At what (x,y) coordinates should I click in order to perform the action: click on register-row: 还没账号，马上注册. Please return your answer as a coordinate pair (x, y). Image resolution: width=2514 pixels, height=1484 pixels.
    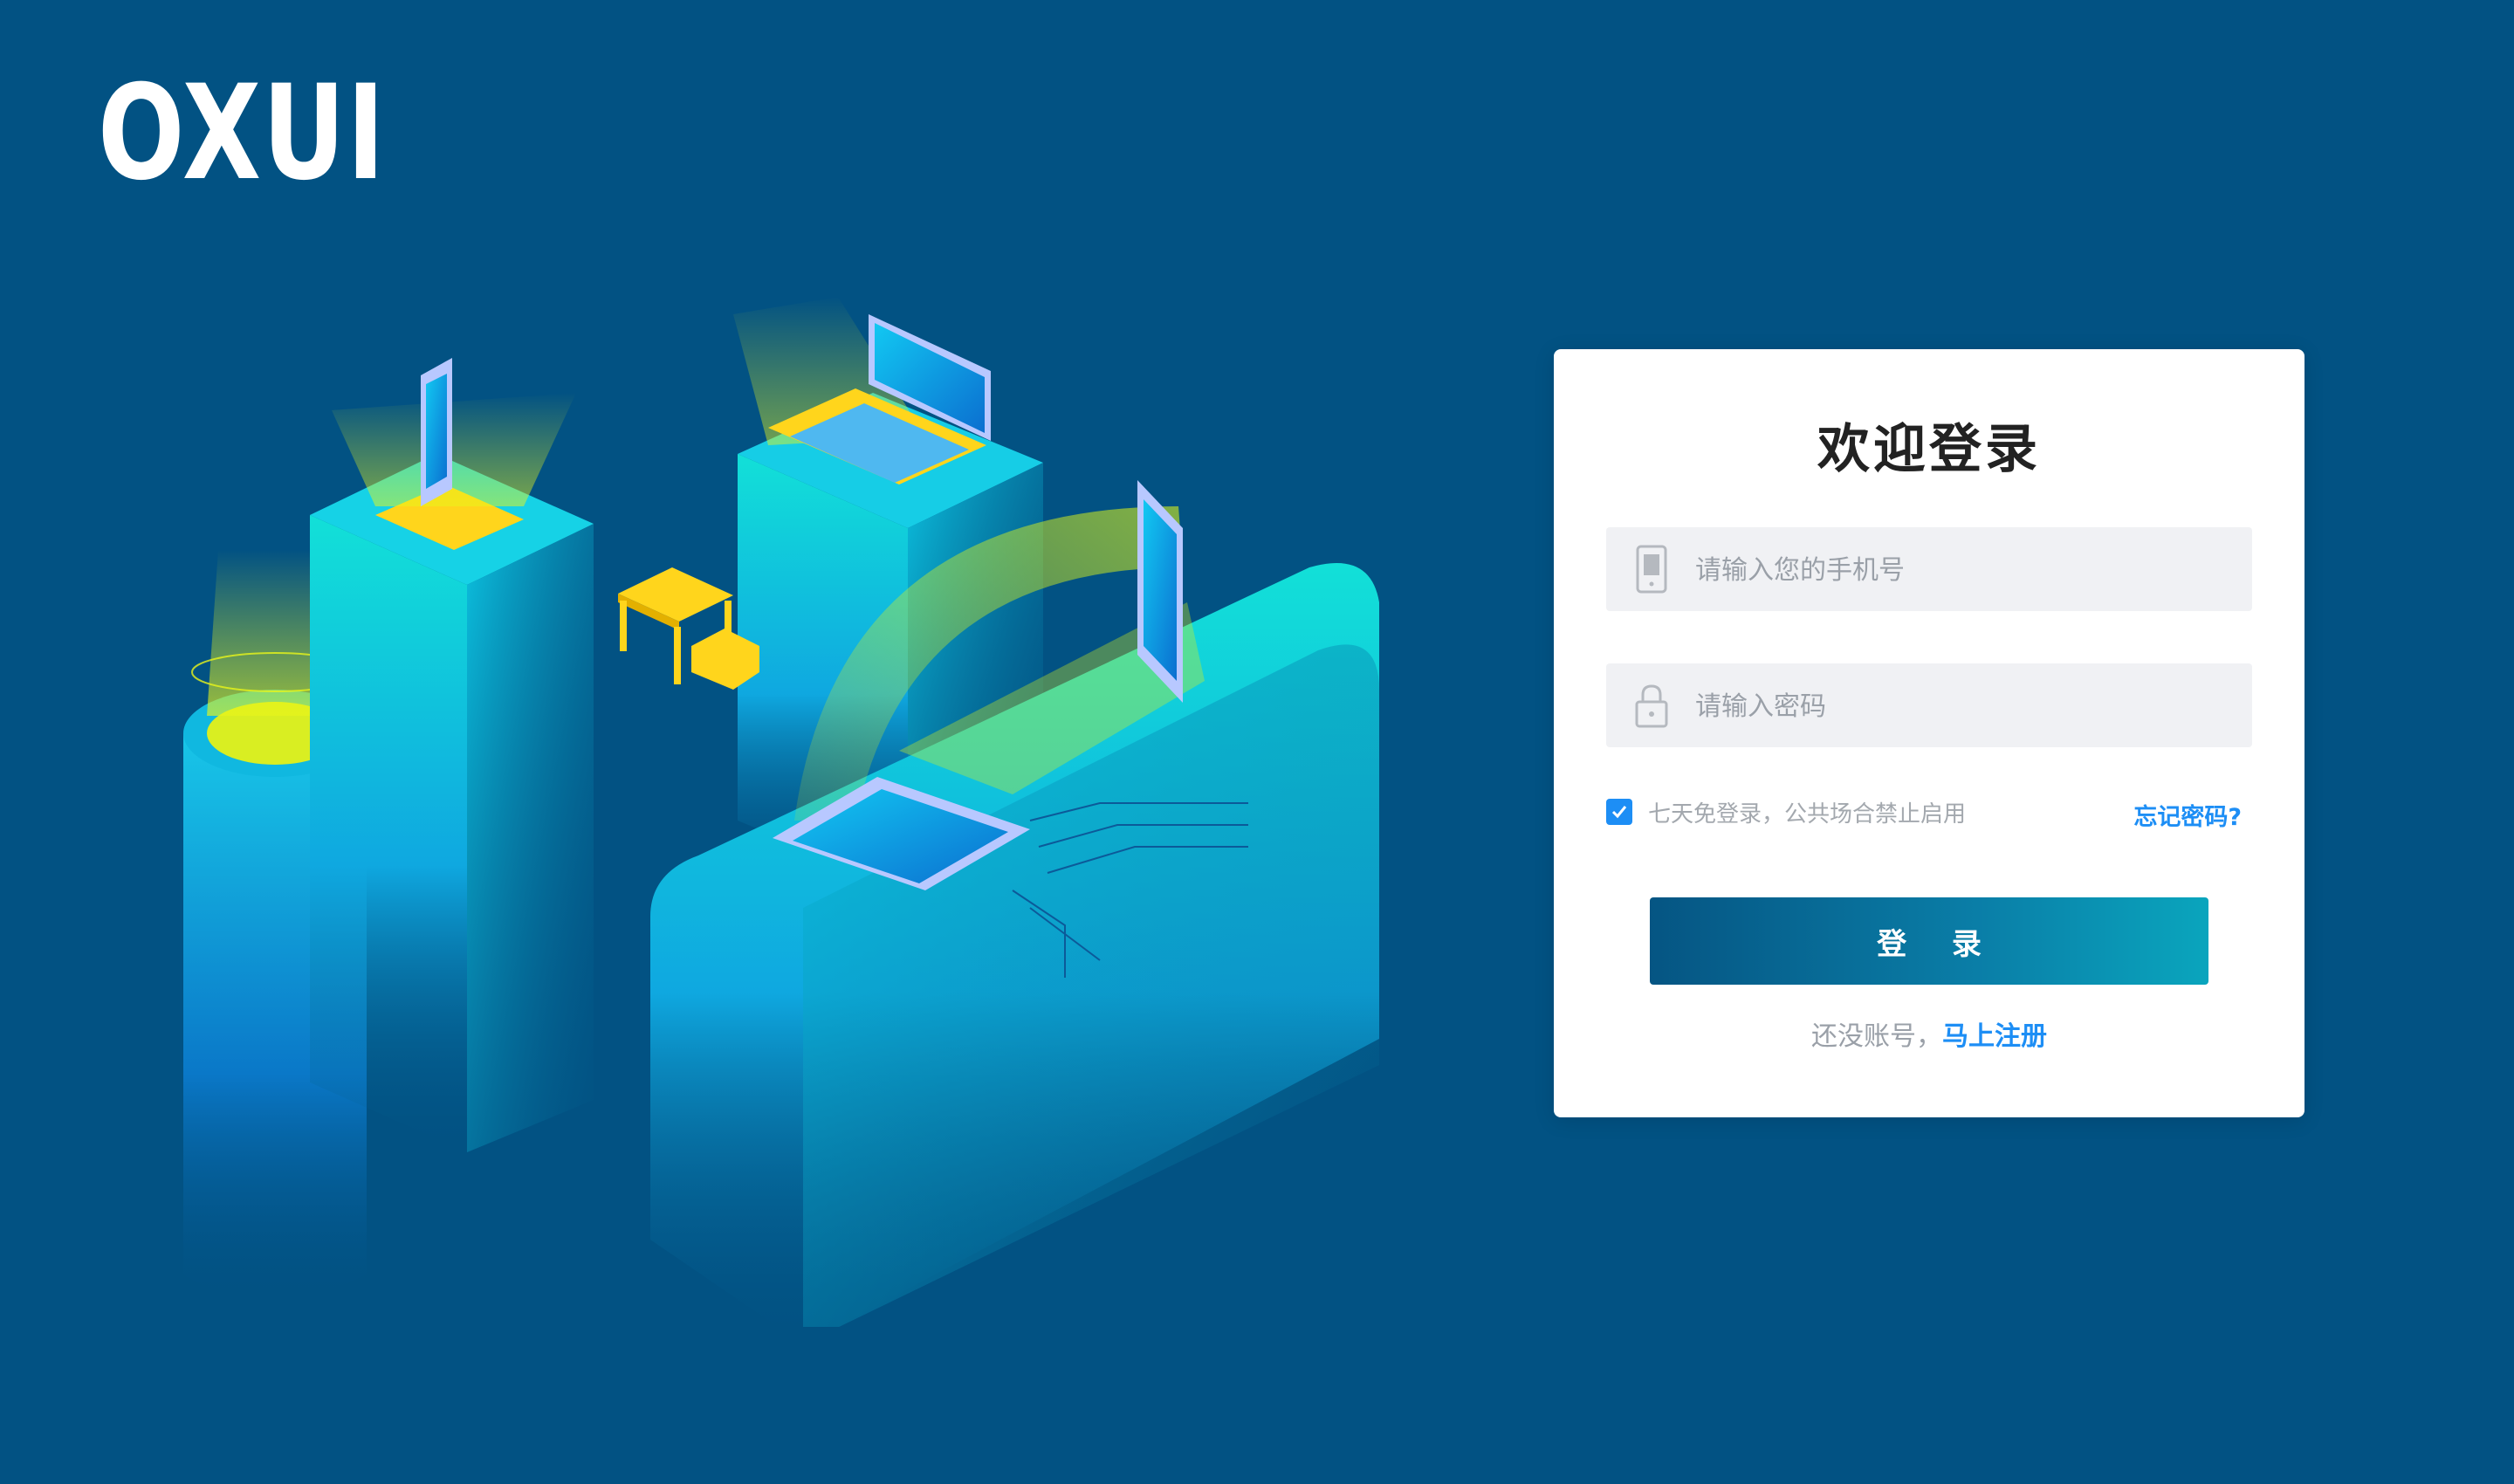
    Looking at the image, I should click on (1929, 1033).